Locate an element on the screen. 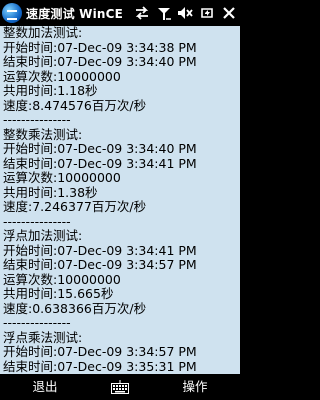  log-line: 整数加法测试: is located at coordinates (43, 33).